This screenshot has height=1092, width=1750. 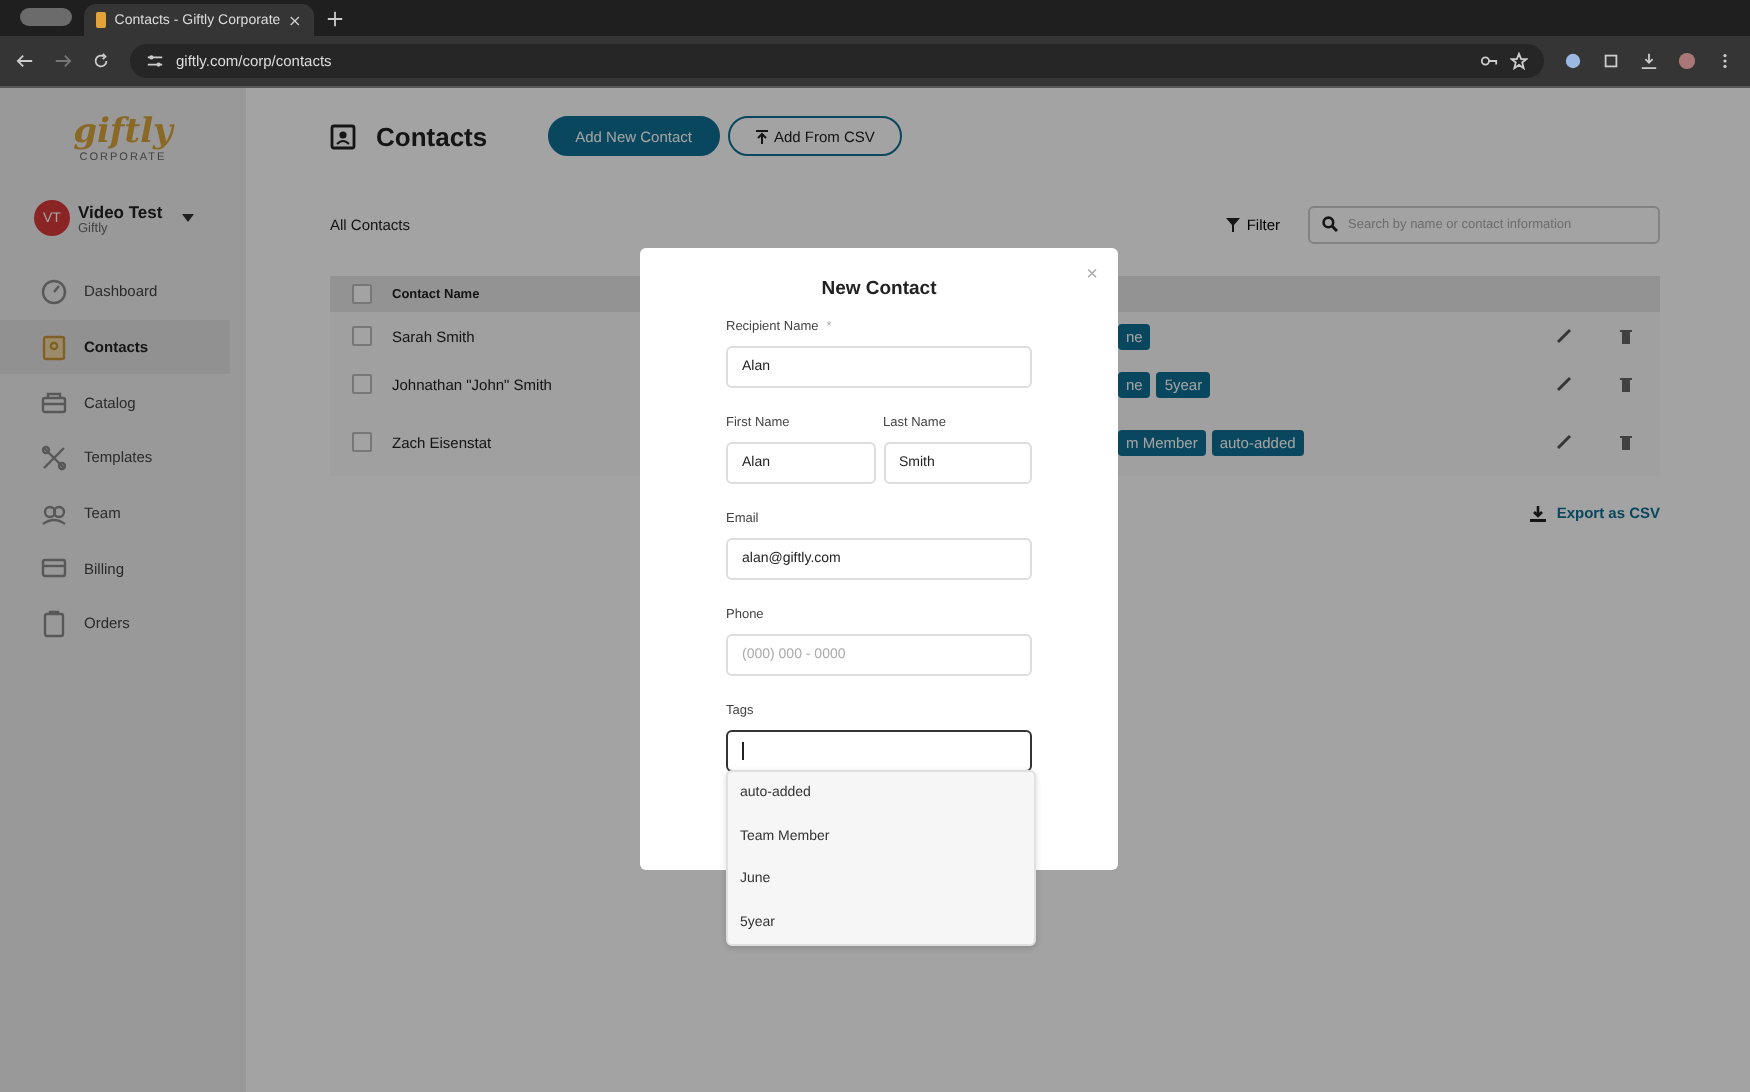 What do you see at coordinates (335, 19) in the screenshot?
I see `new-tab-icon` at bounding box center [335, 19].